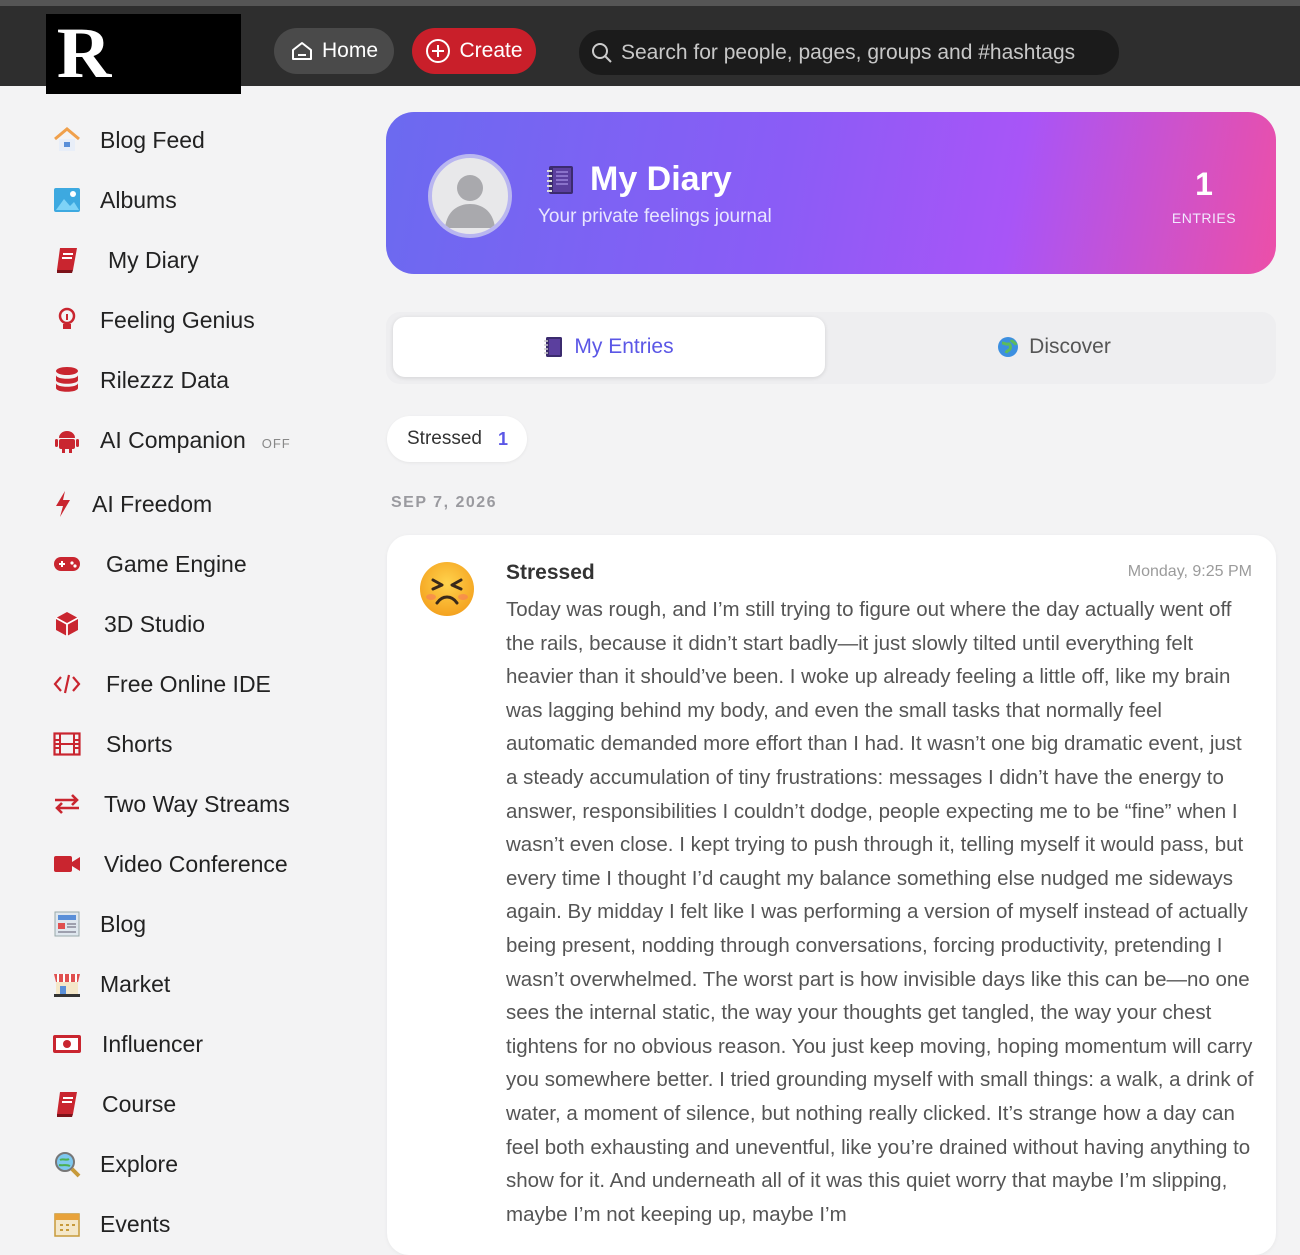  I want to click on sidebar-item-label: Albums, so click(138, 199).